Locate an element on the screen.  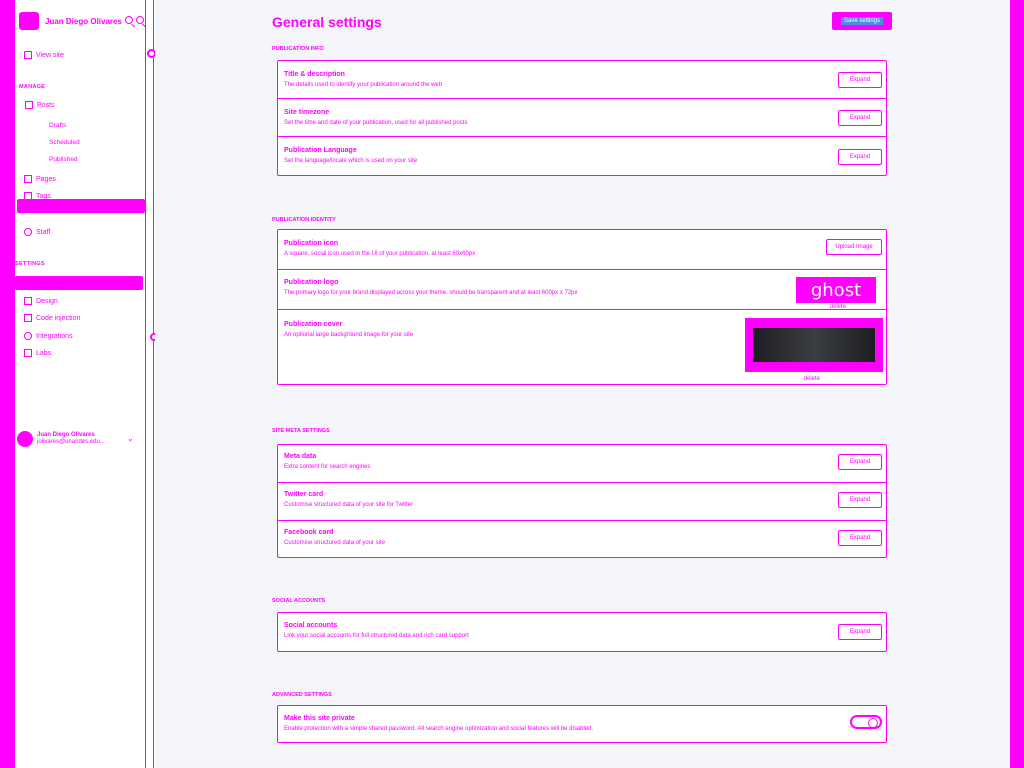
left-frame is located at coordinates (7, 384).